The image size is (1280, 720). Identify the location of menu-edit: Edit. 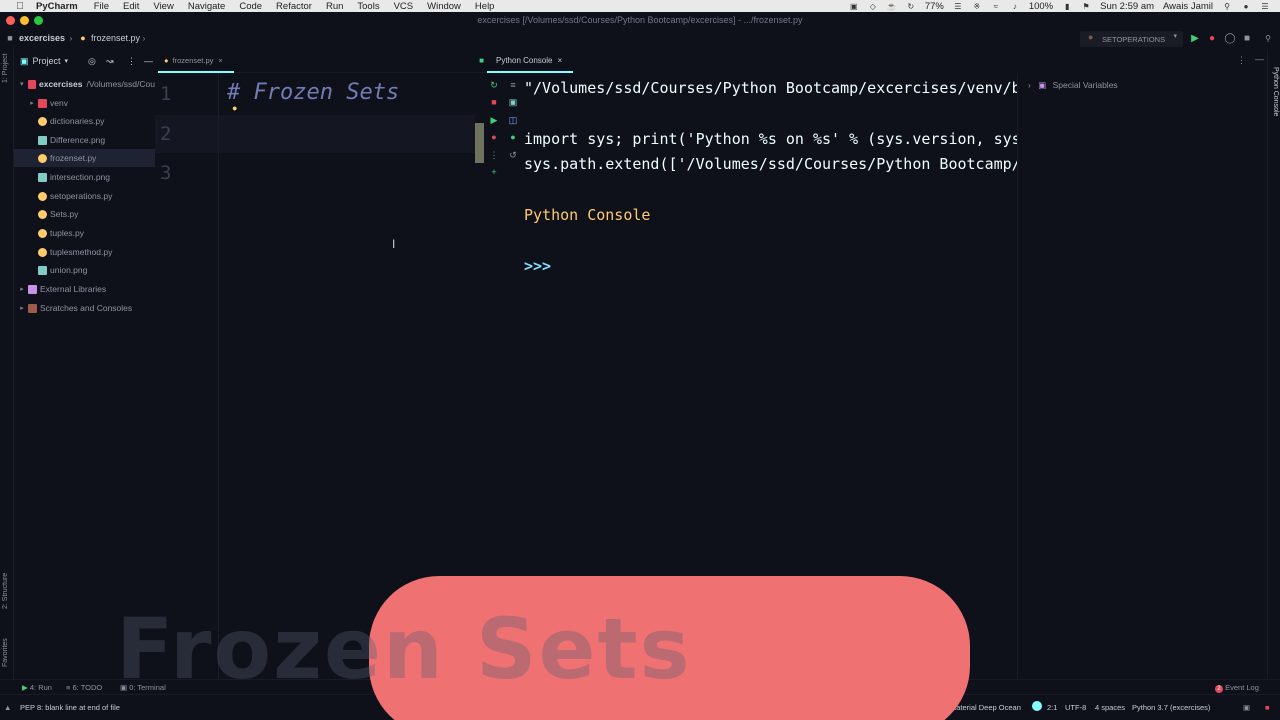
(131, 6).